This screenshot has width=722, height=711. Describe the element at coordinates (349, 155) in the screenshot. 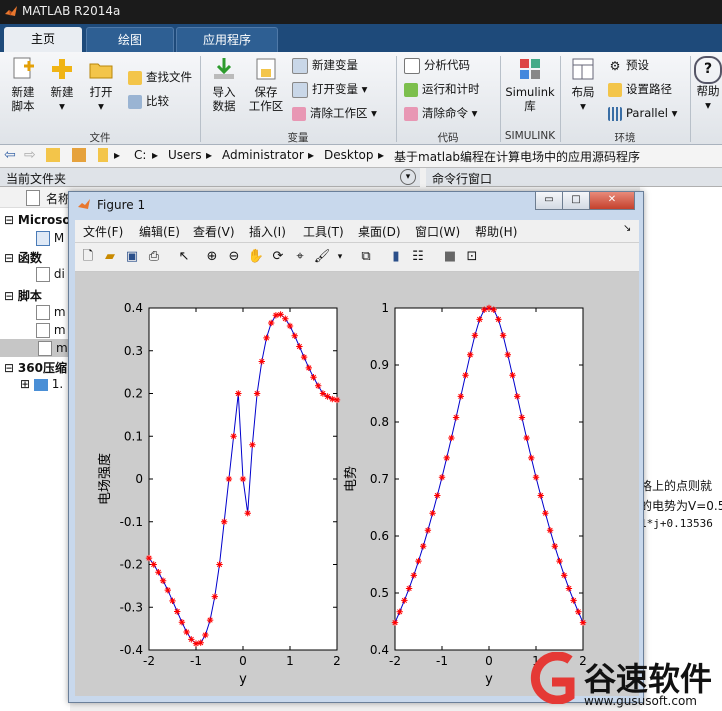

I see `breadcrumb-desktop: Desktop` at that location.